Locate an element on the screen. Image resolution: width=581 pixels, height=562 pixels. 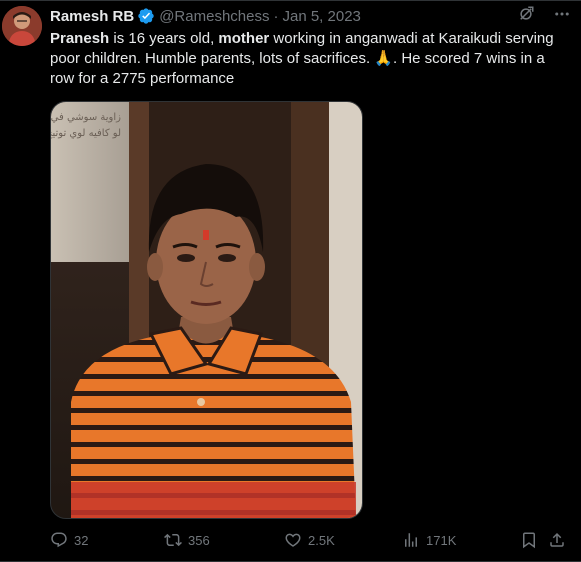
author-name: Ramesh RB is located at coordinates (92, 16).